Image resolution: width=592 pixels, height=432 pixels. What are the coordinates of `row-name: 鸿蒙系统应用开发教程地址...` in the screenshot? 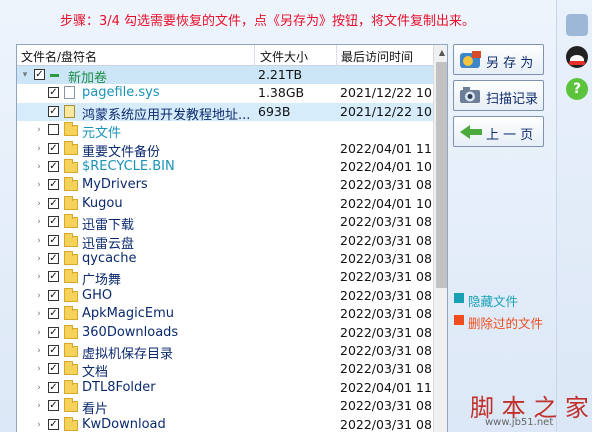 It's located at (166, 113).